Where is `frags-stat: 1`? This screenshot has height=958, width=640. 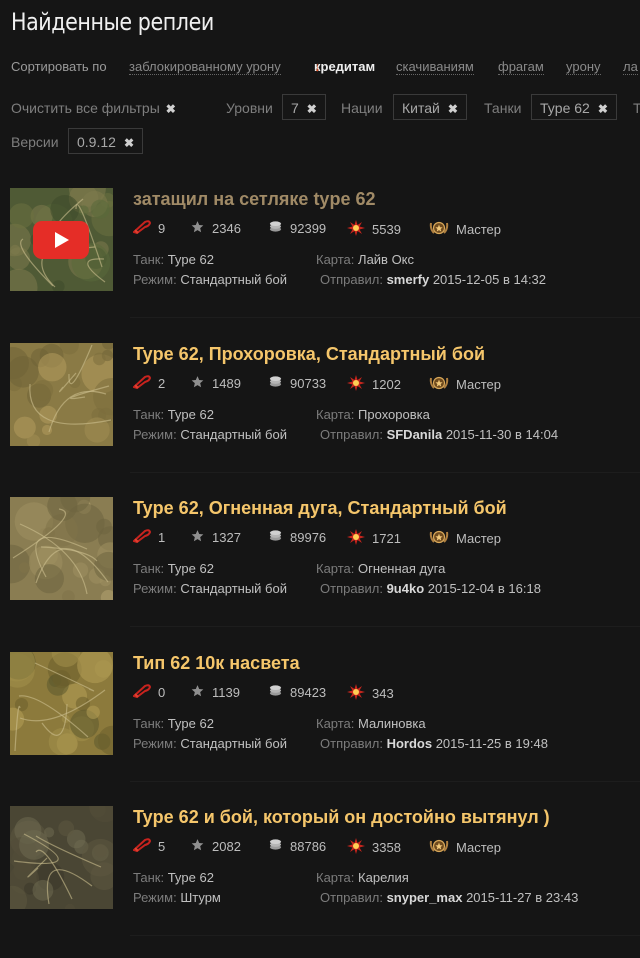 frags-stat: 1 is located at coordinates (148, 537).